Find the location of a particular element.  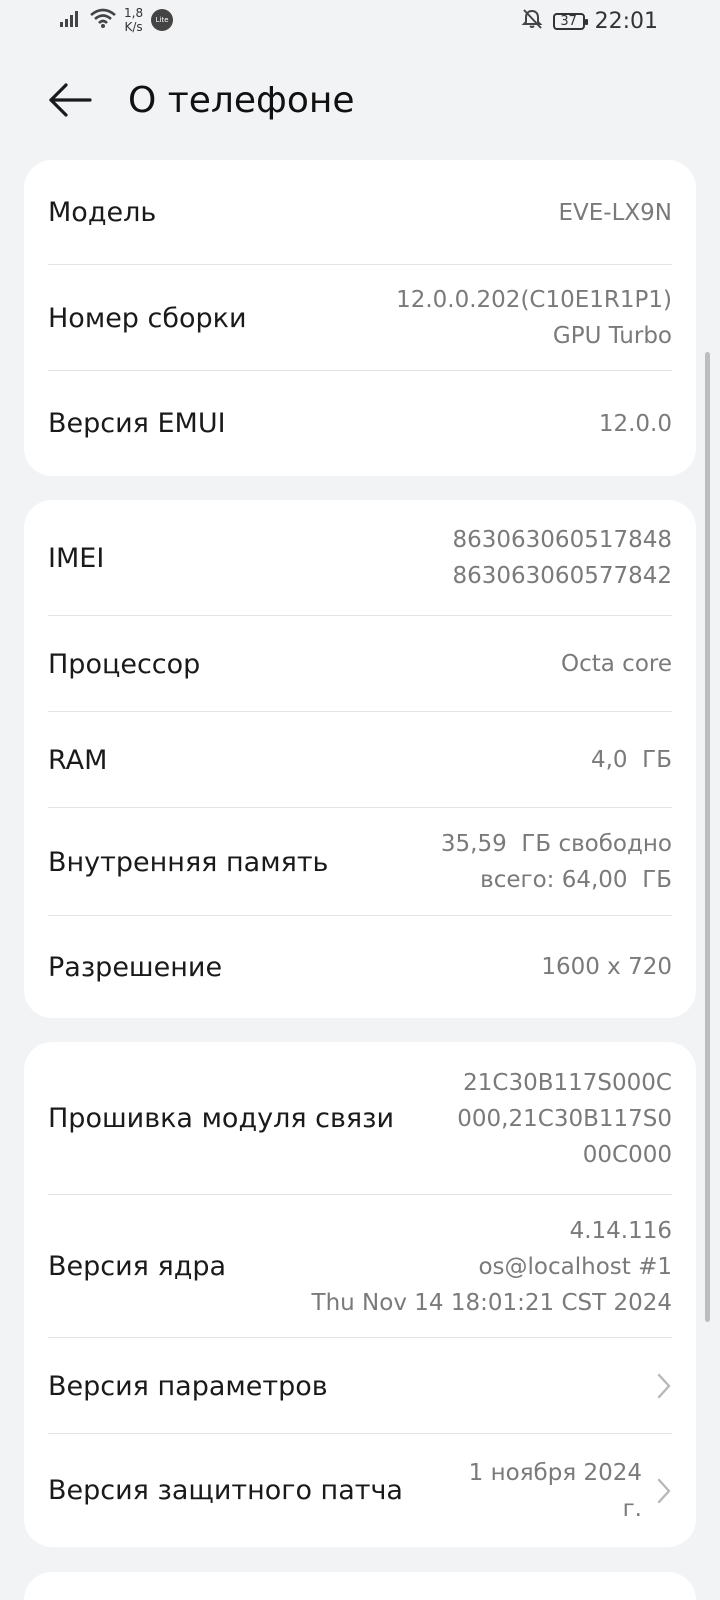

security-patch-right: 1 ноября 2024 г. is located at coordinates (570, 1491).